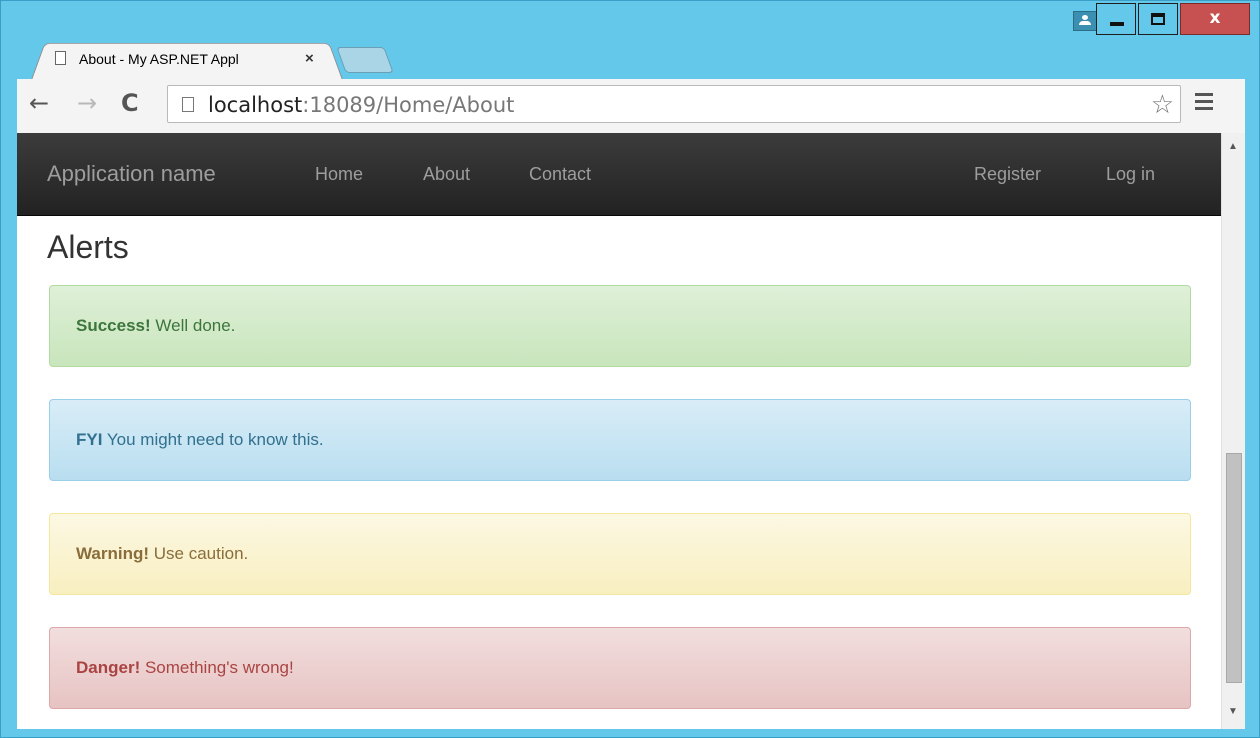 This screenshot has width=1260, height=738. What do you see at coordinates (339, 174) in the screenshot?
I see `nav-link-home: Home` at bounding box center [339, 174].